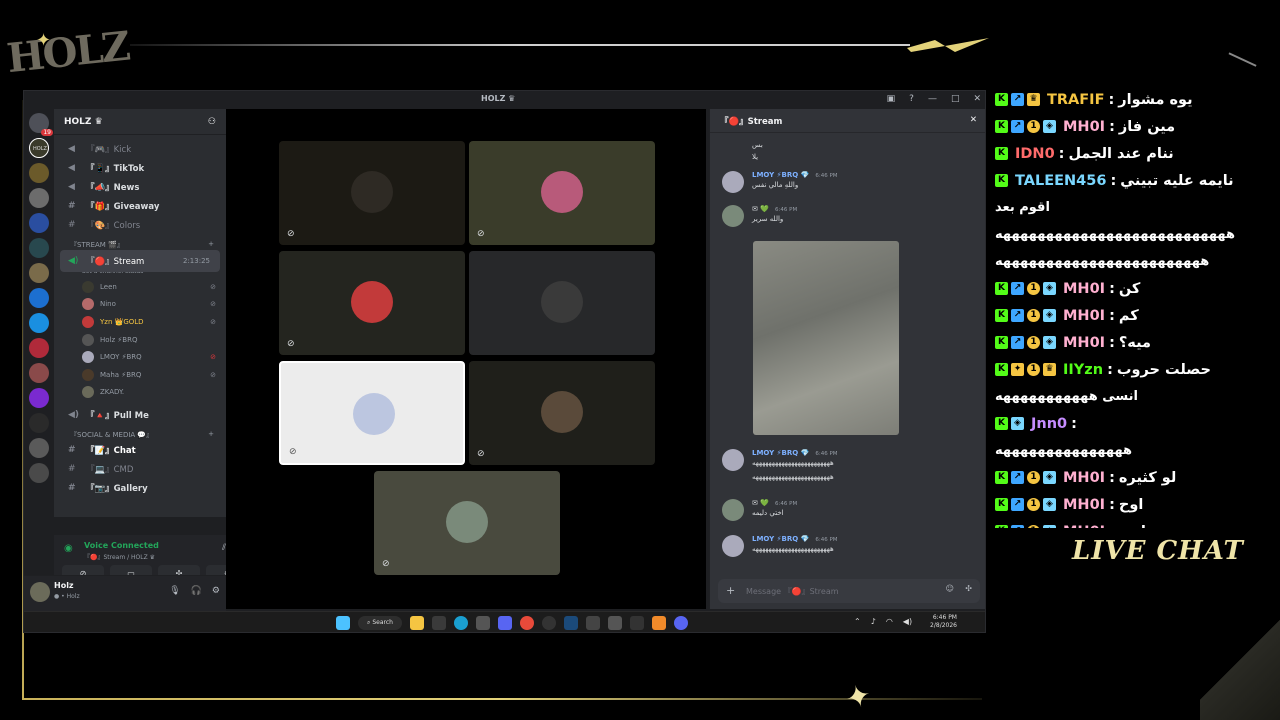 This screenshot has width=1280, height=720. Describe the element at coordinates (140, 287) in the screenshot. I see `voice-user: Leen ⊘` at that location.